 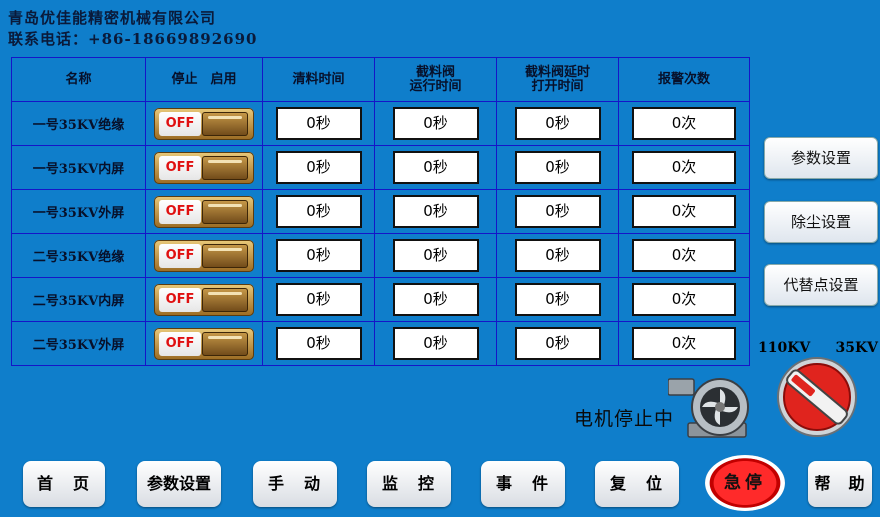 What do you see at coordinates (133, 39) in the screenshot?
I see `contact-phone: 联系电话：+86-18669892690` at bounding box center [133, 39].